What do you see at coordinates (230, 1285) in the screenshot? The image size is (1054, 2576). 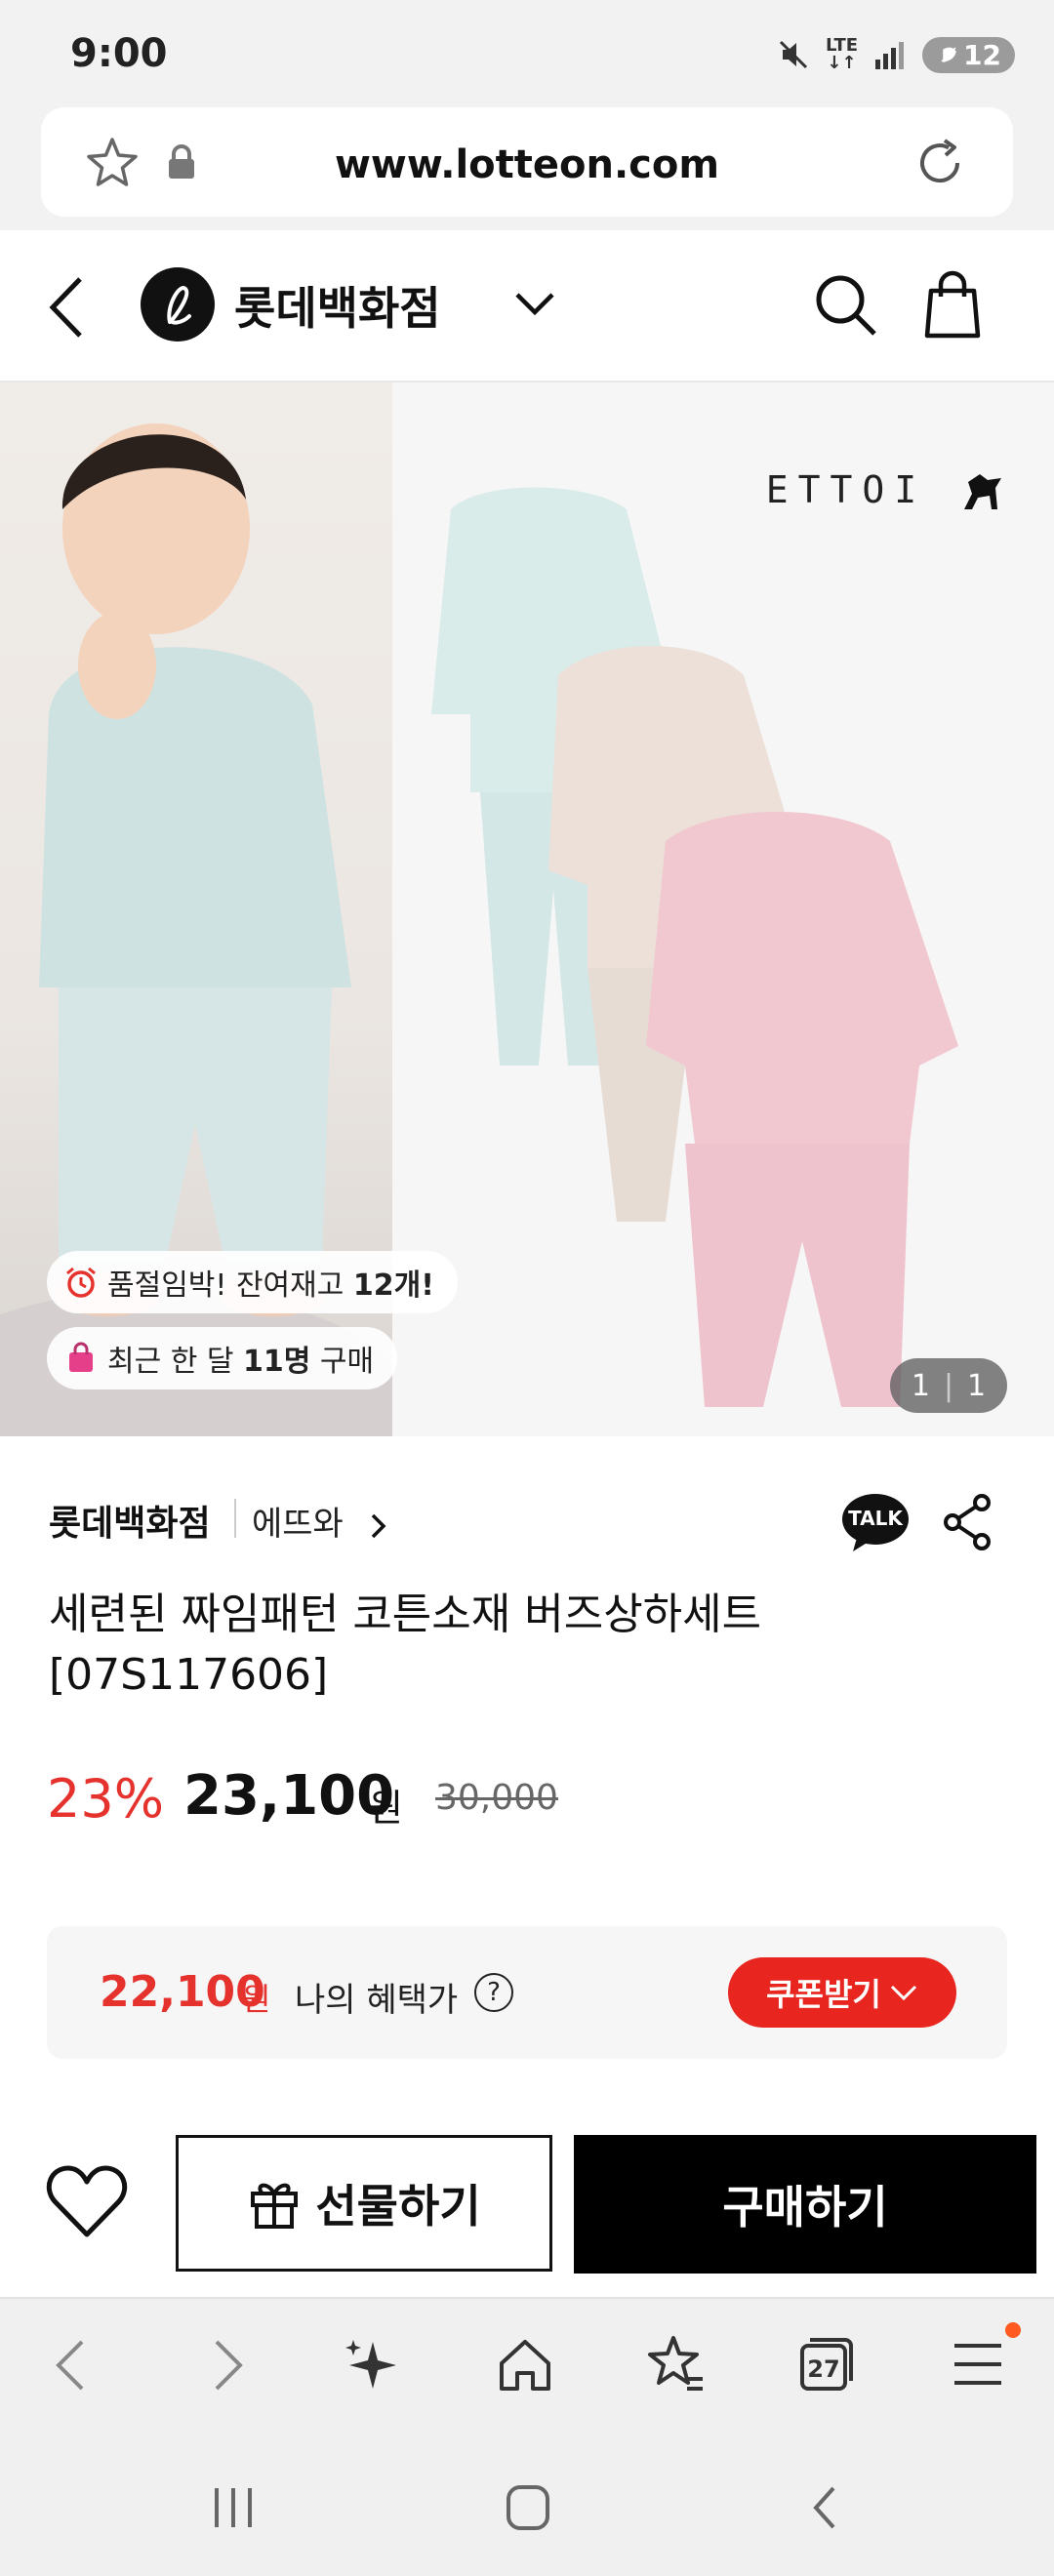 I see `low-stock-text: 품절임박! 잔여재고` at bounding box center [230, 1285].